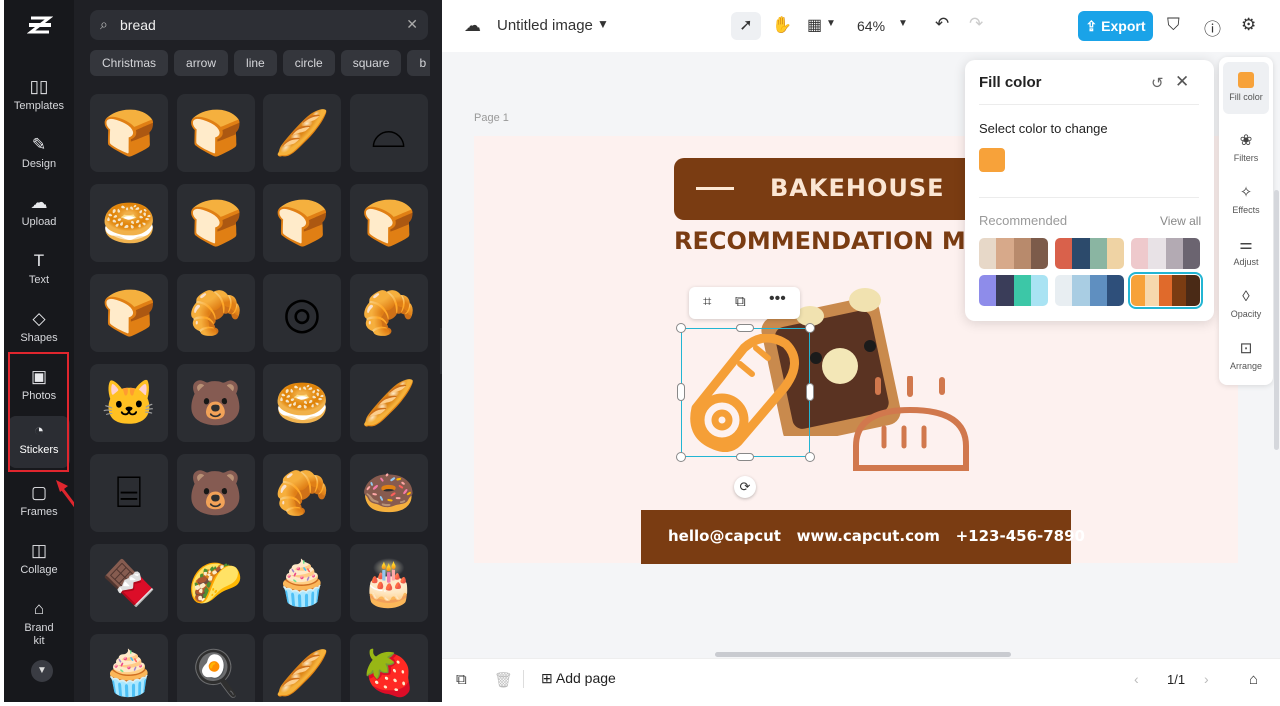 This screenshot has height=706, width=1280. I want to click on nav-text: T Text, so click(39, 272).